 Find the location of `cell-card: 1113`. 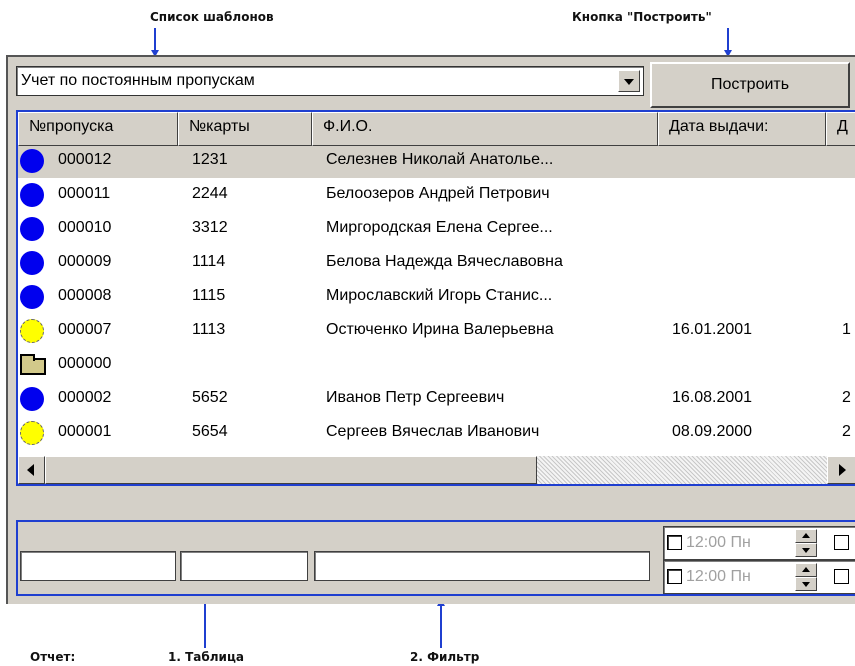

cell-card: 1113 is located at coordinates (209, 329).